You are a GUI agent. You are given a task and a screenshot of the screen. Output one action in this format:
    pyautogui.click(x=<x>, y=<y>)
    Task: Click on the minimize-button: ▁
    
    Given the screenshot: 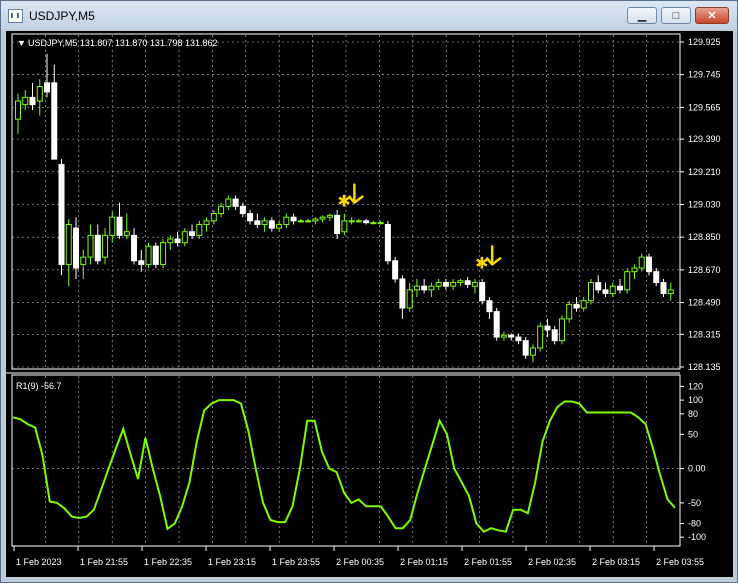 What is the action you would take?
    pyautogui.click(x=642, y=15)
    